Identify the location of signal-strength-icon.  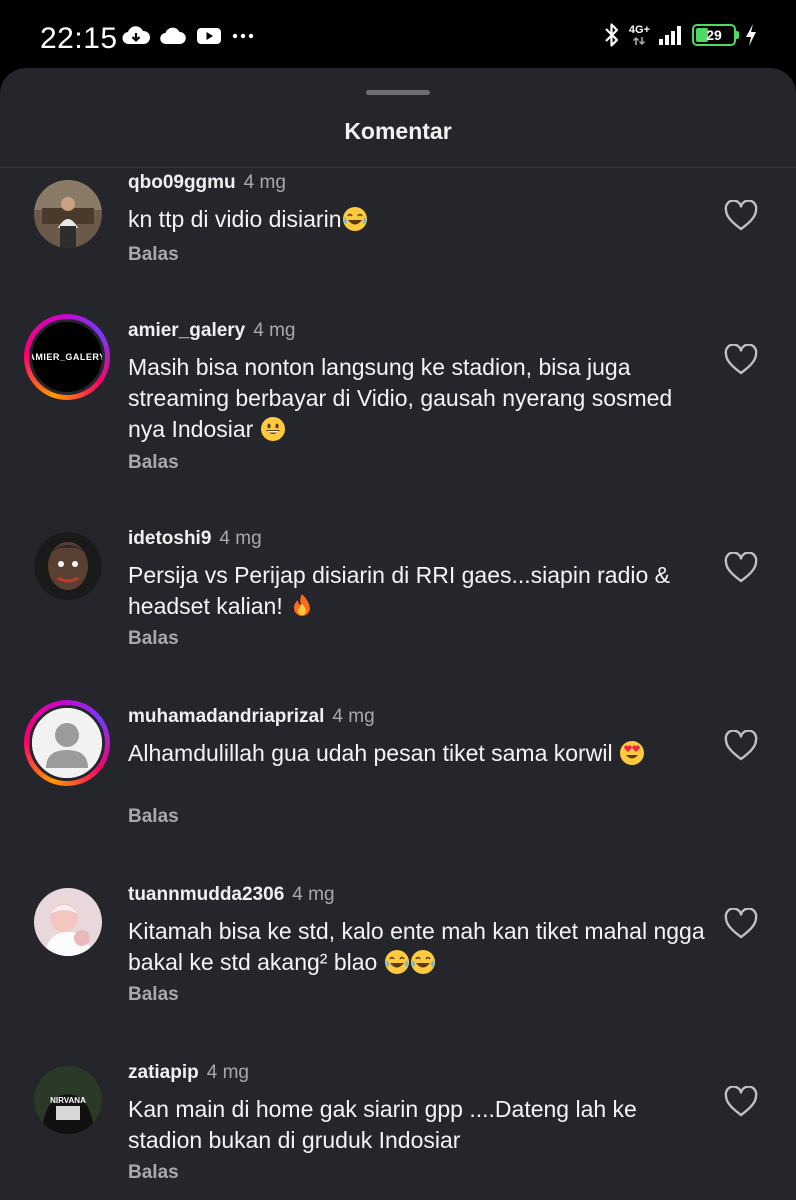
(670, 35).